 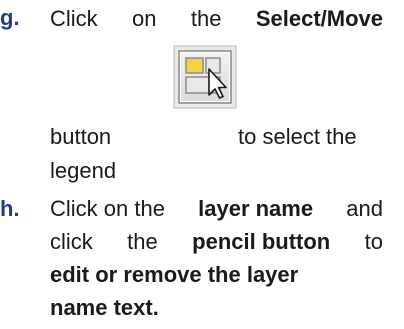 What do you see at coordinates (10, 17) in the screenshot?
I see `list-marker-g: g.` at bounding box center [10, 17].